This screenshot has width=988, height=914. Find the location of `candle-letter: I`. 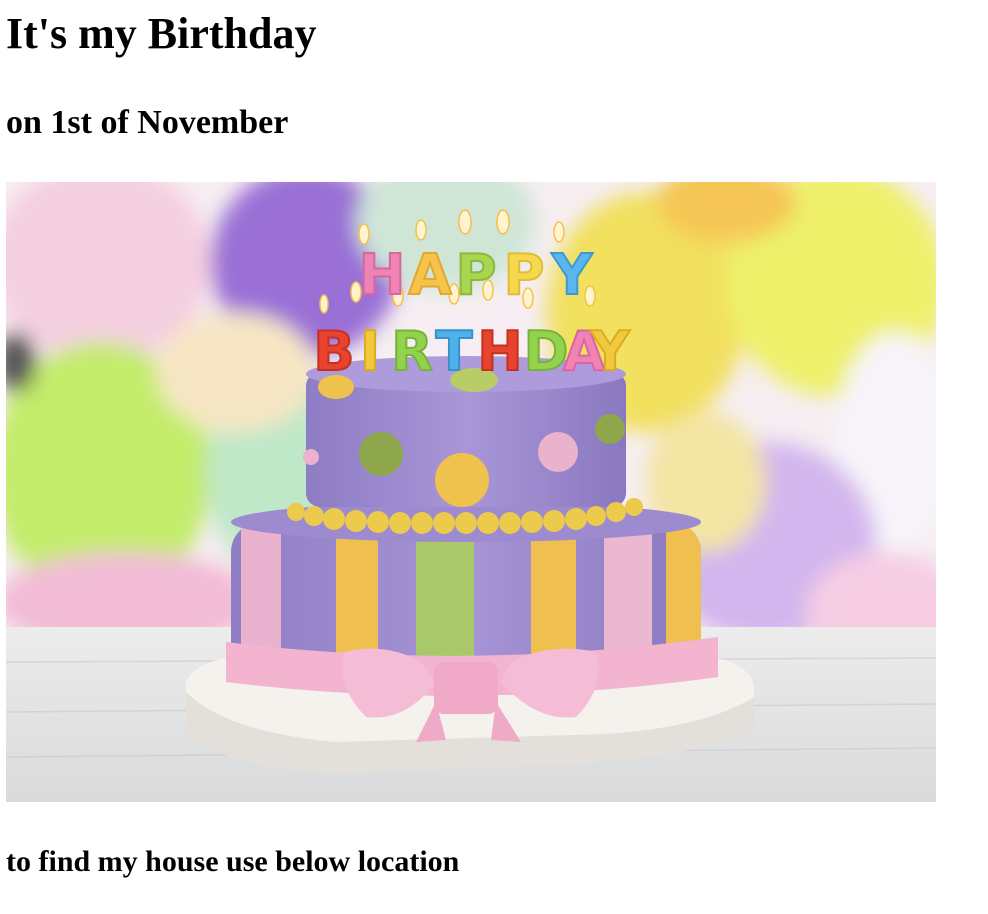

candle-letter: I is located at coordinates (370, 351).